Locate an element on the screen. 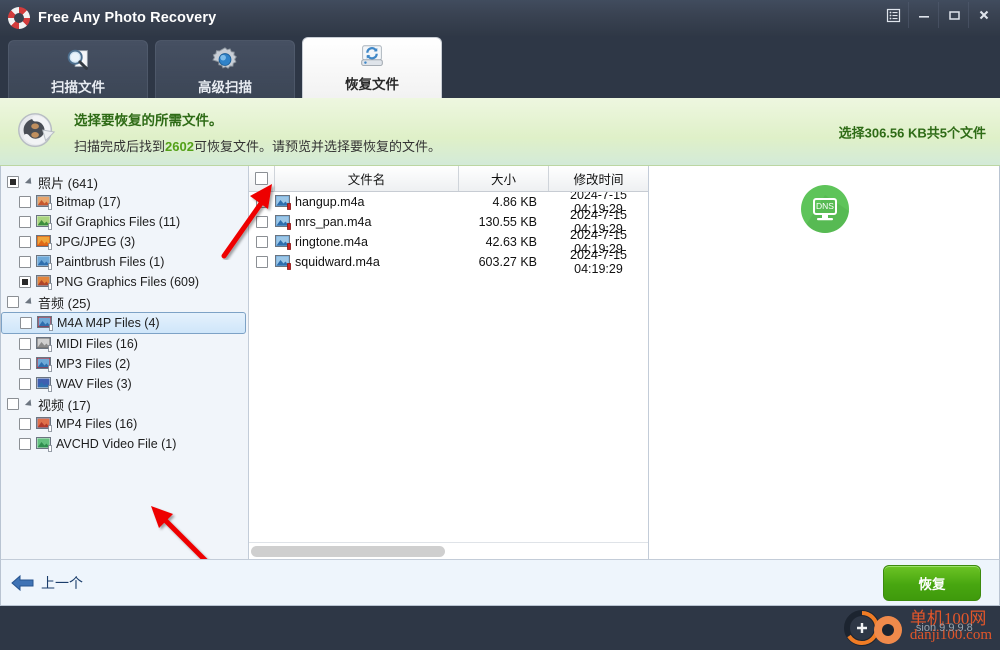 The image size is (1000, 650). png-file-icon is located at coordinates (44, 282).